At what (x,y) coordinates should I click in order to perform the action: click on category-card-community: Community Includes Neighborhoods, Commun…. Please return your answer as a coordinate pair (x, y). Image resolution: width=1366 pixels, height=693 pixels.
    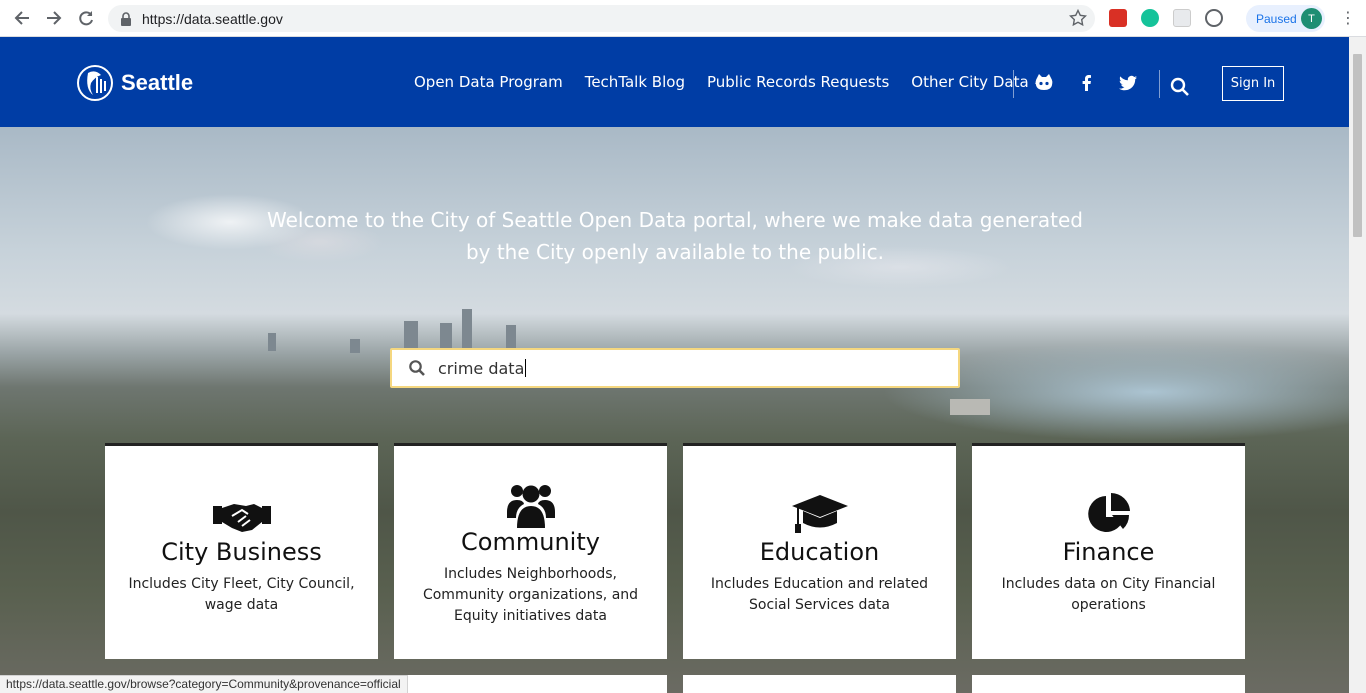
    Looking at the image, I should click on (530, 551).